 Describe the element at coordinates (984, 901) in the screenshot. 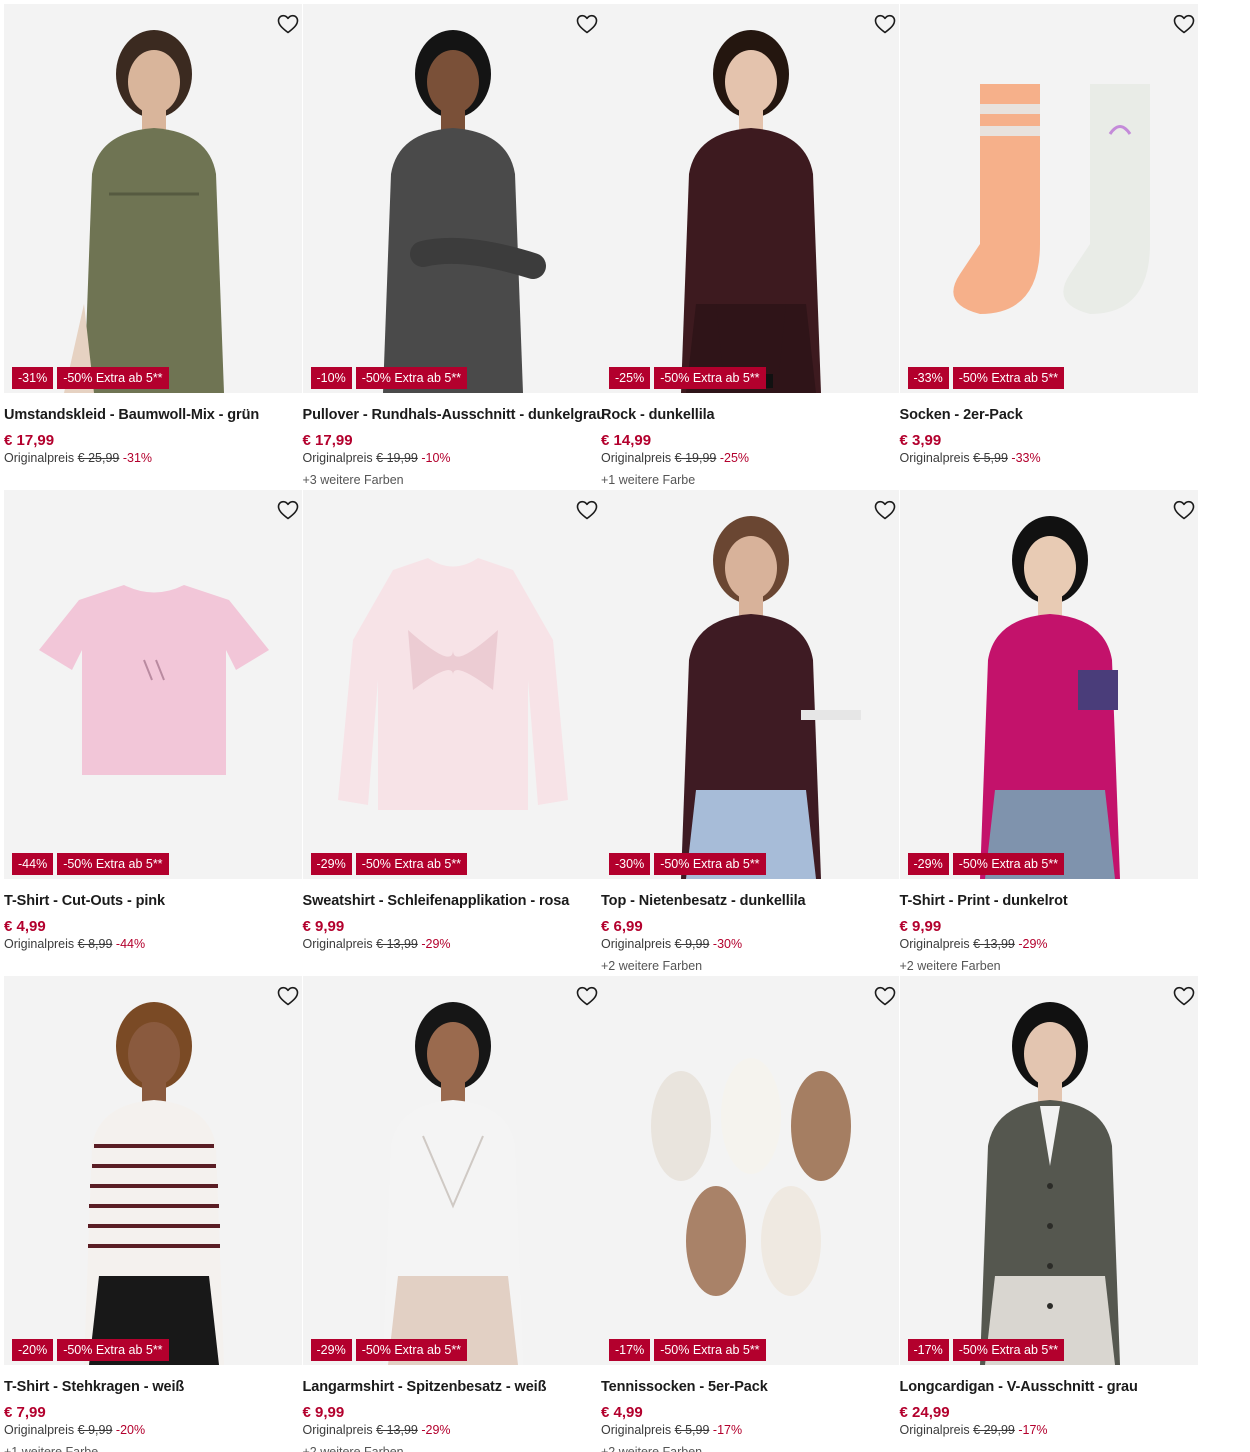

I see `product-name: T-Shirt - Print - dunkelrot` at that location.